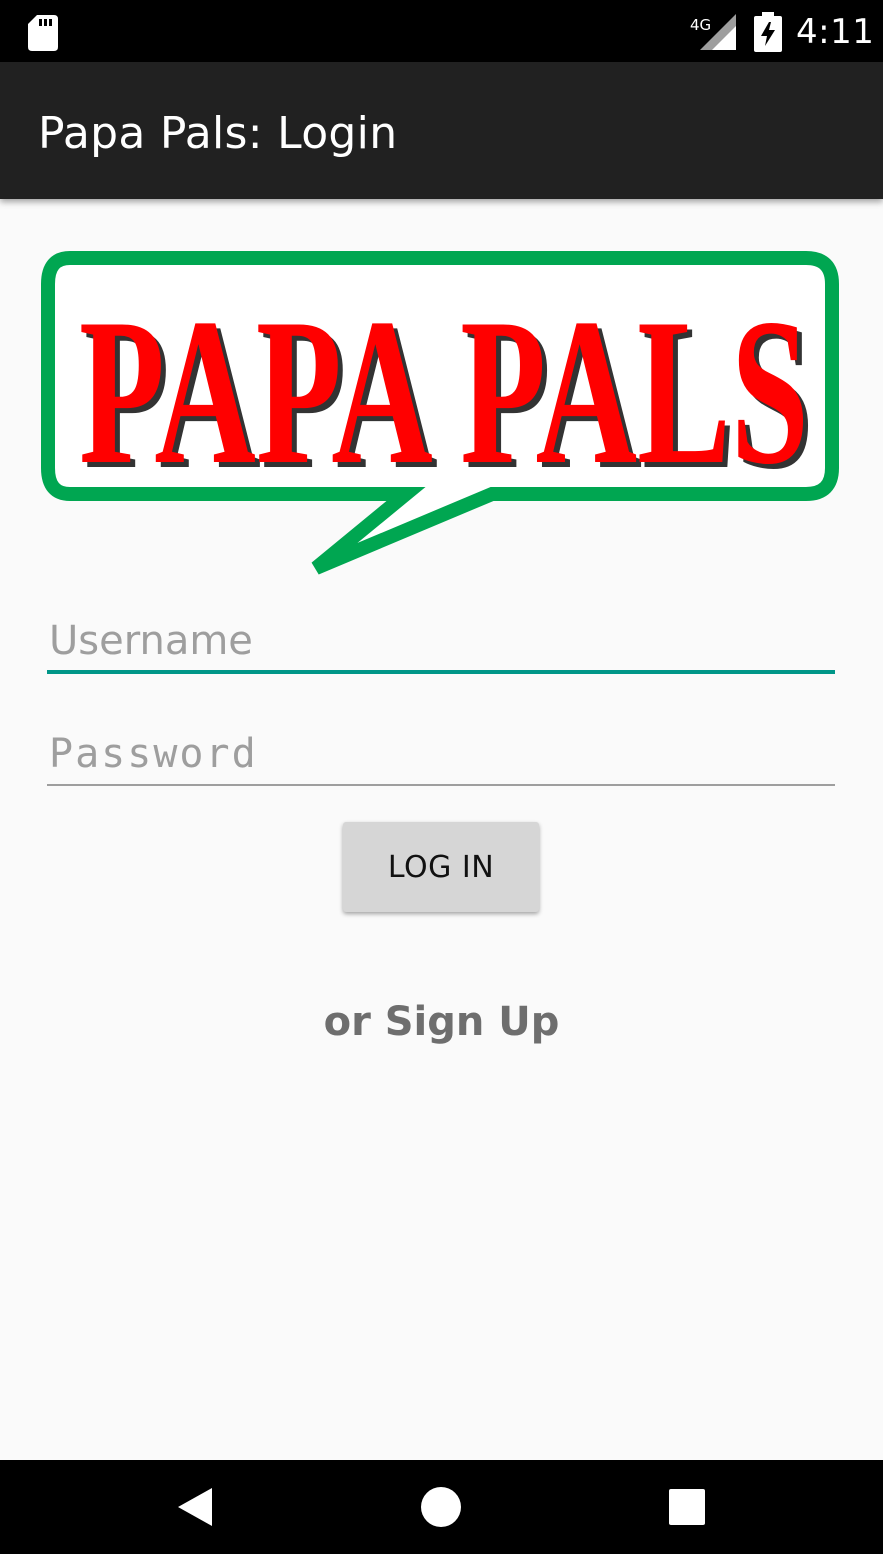 This screenshot has height=1554, width=883. Describe the element at coordinates (43, 33) in the screenshot. I see `sd-card-icon` at that location.